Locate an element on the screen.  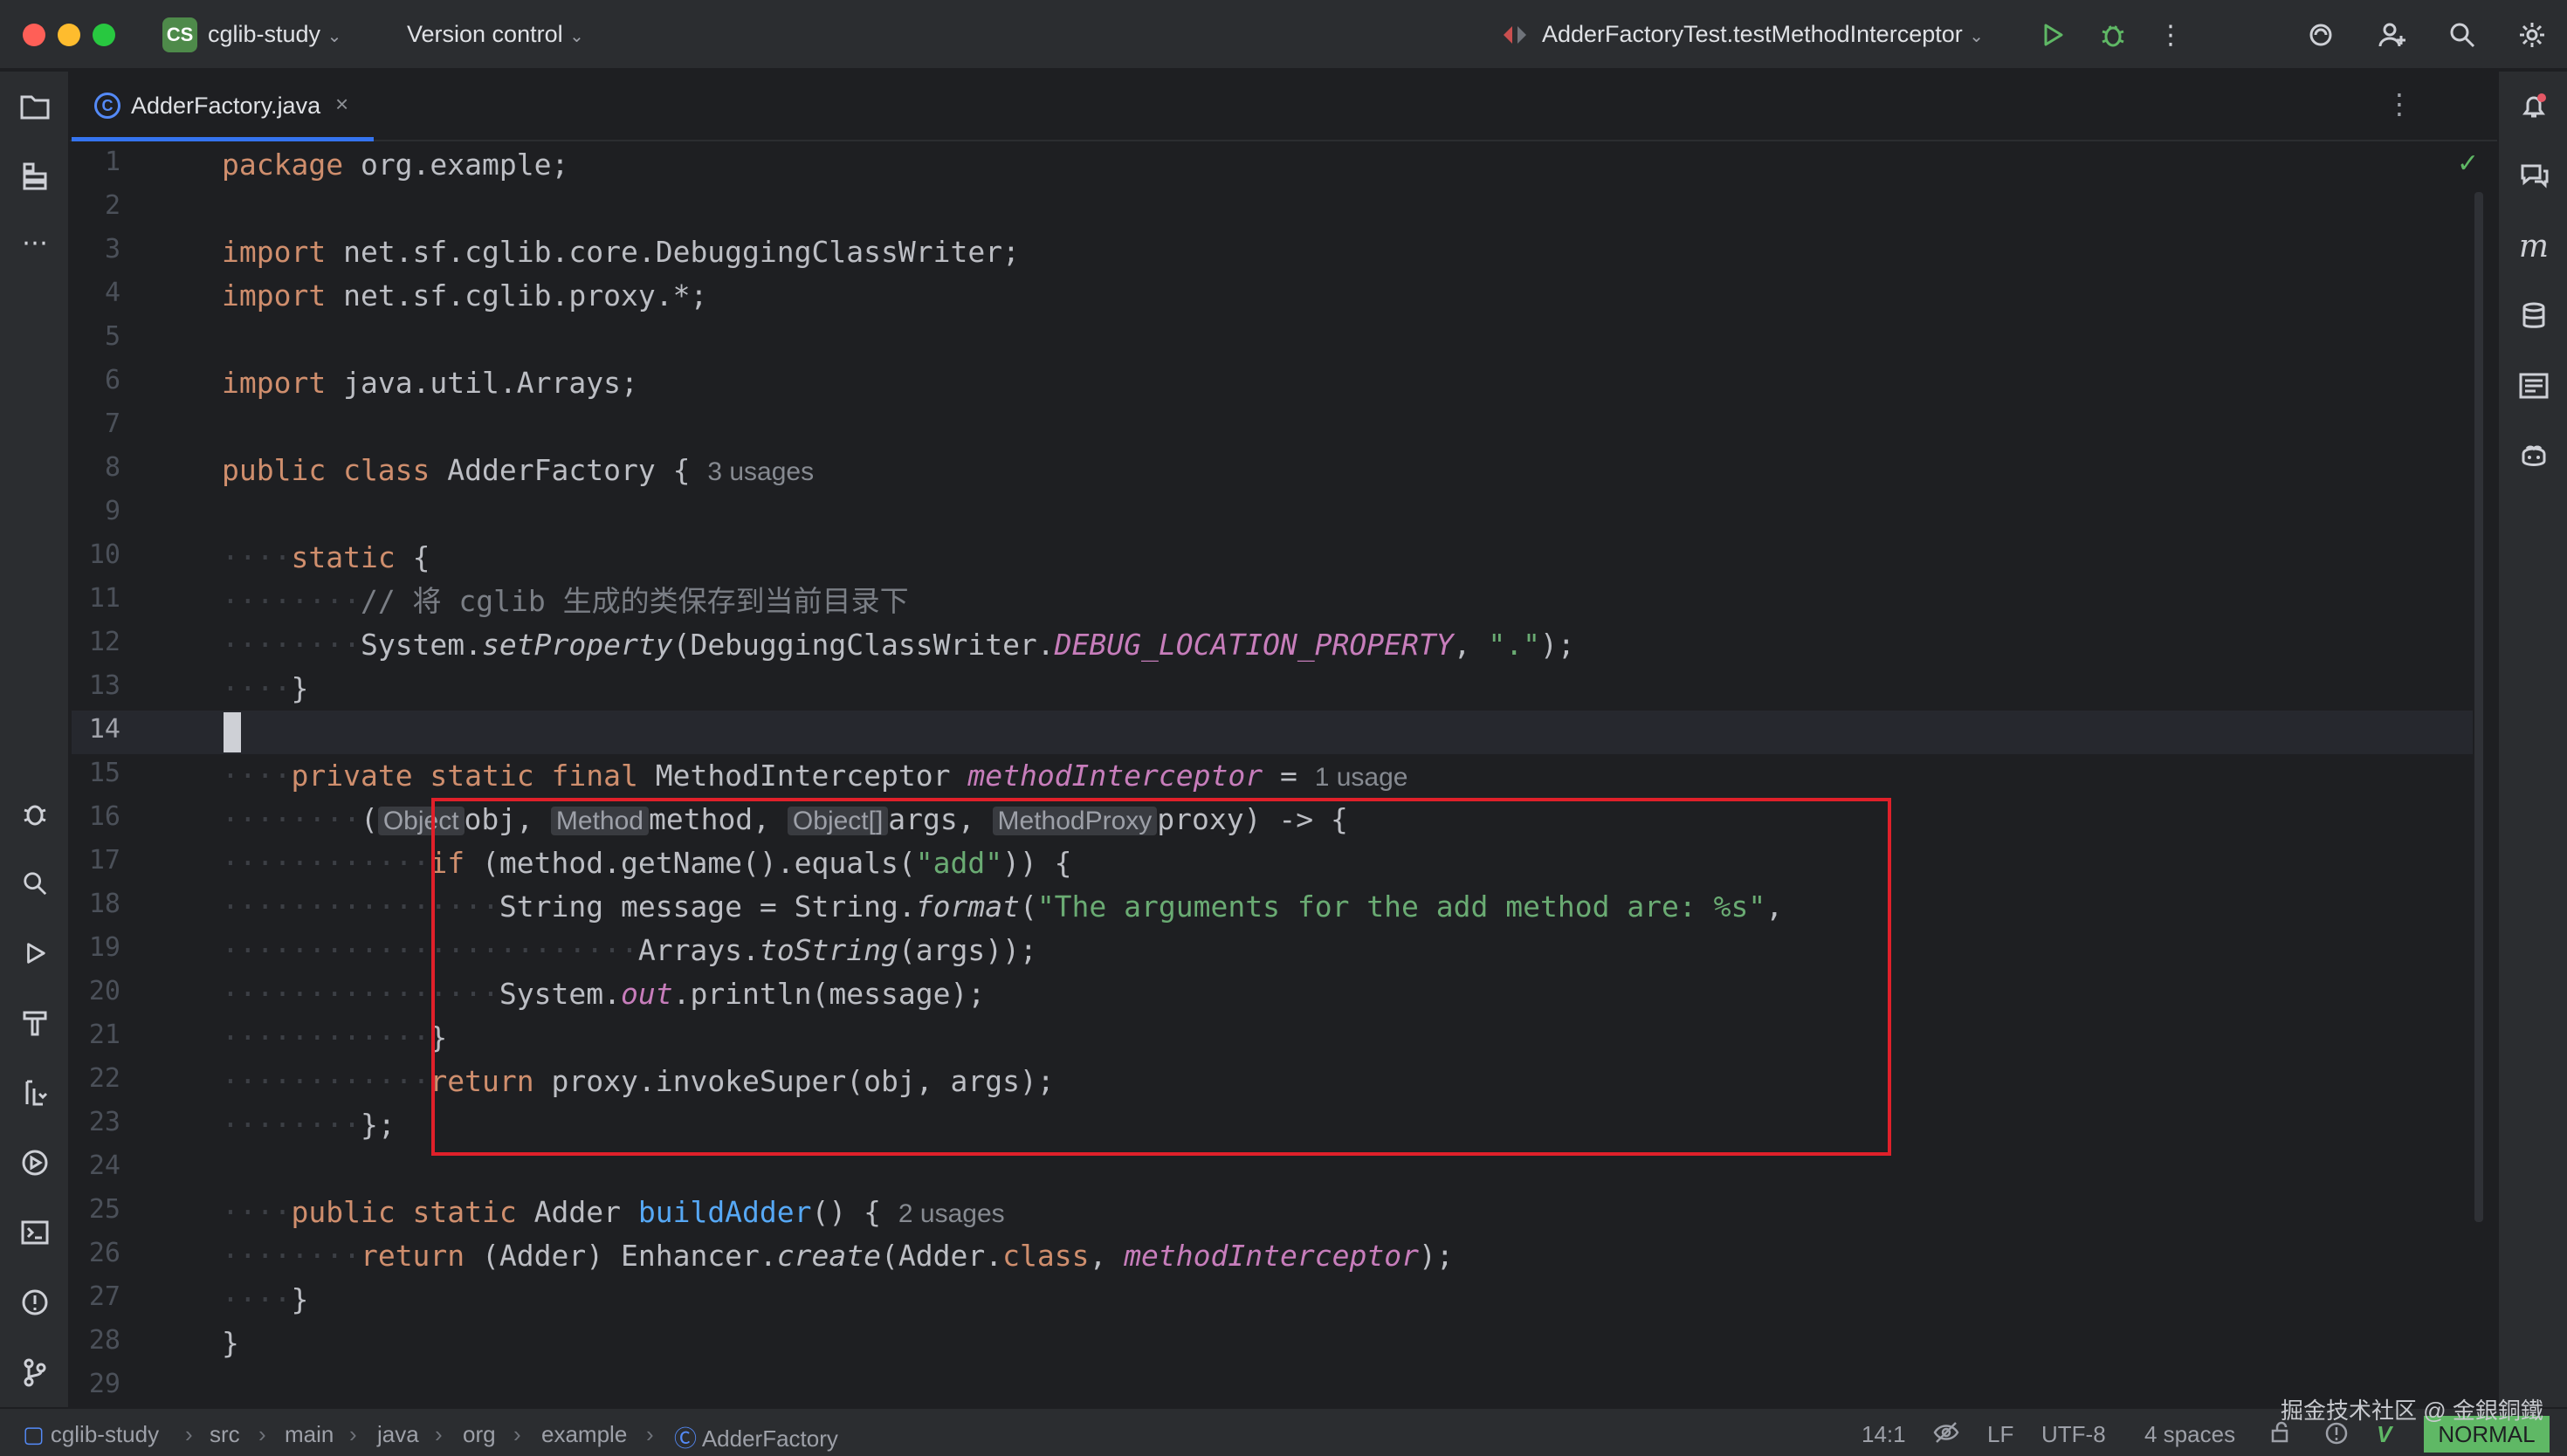
code-text: , is located at coordinates (1471, 645).